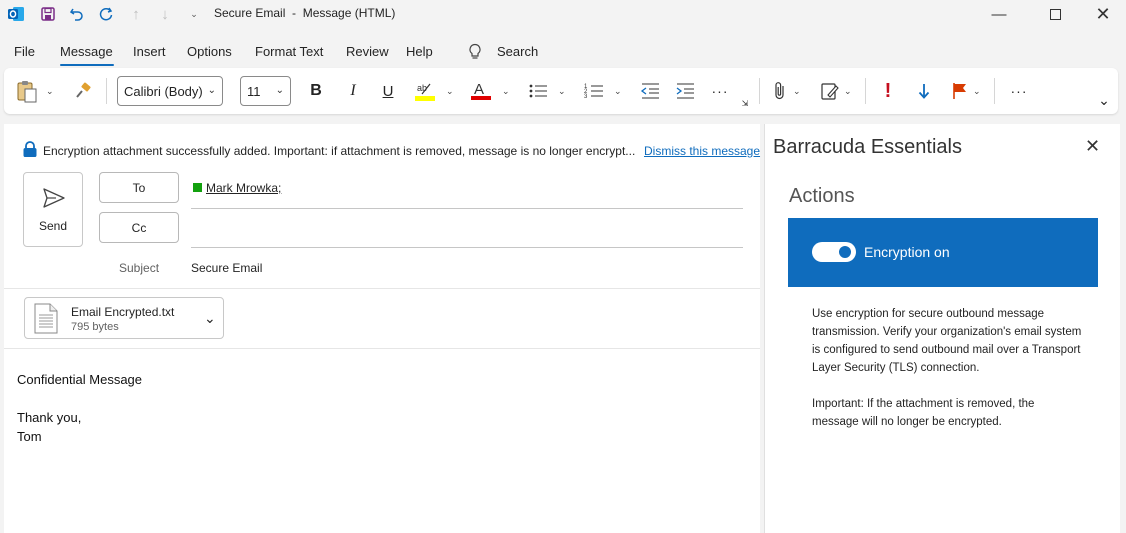 The width and height of the screenshot is (1126, 533). I want to click on font-color-icon: A, so click(481, 91).